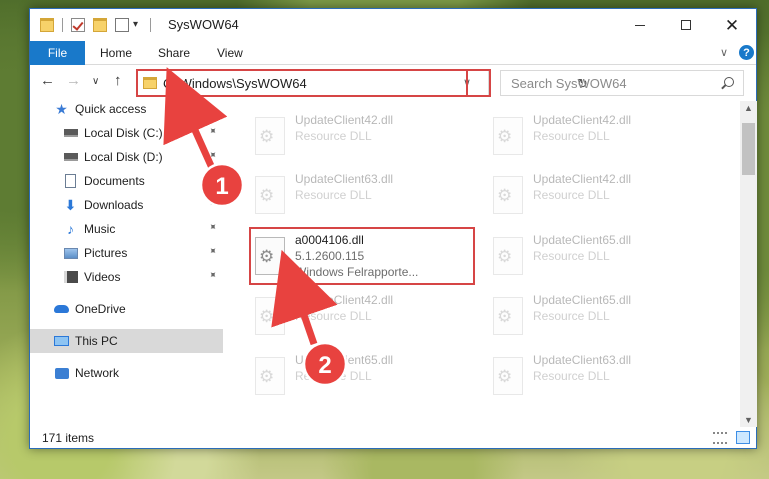 Image resolution: width=769 pixels, height=479 pixels. Describe the element at coordinates (70, 229) in the screenshot. I see `music-icon: ♪` at that location.